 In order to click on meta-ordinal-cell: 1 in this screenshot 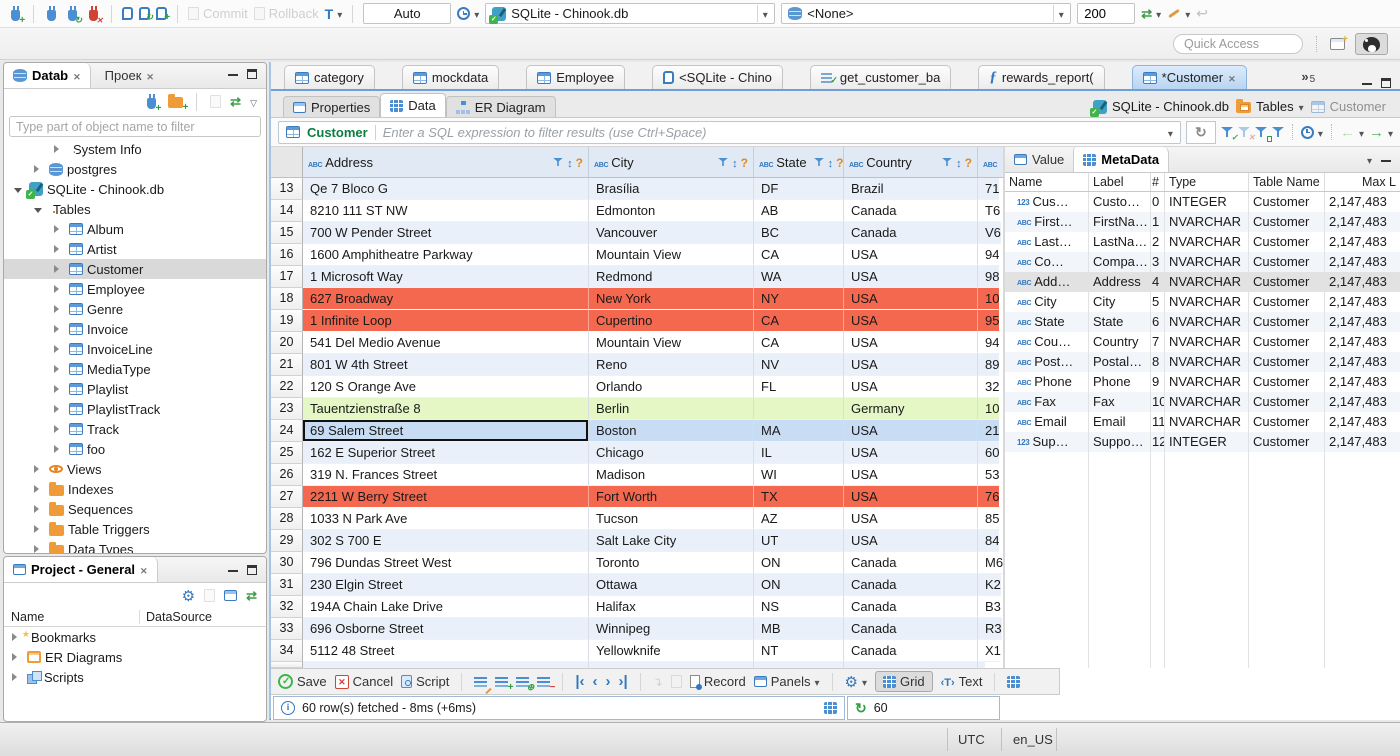, I will do `click(1158, 222)`.